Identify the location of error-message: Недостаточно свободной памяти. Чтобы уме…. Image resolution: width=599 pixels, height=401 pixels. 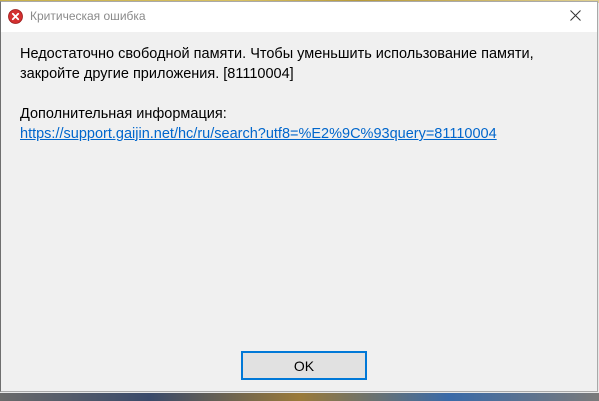
(277, 64).